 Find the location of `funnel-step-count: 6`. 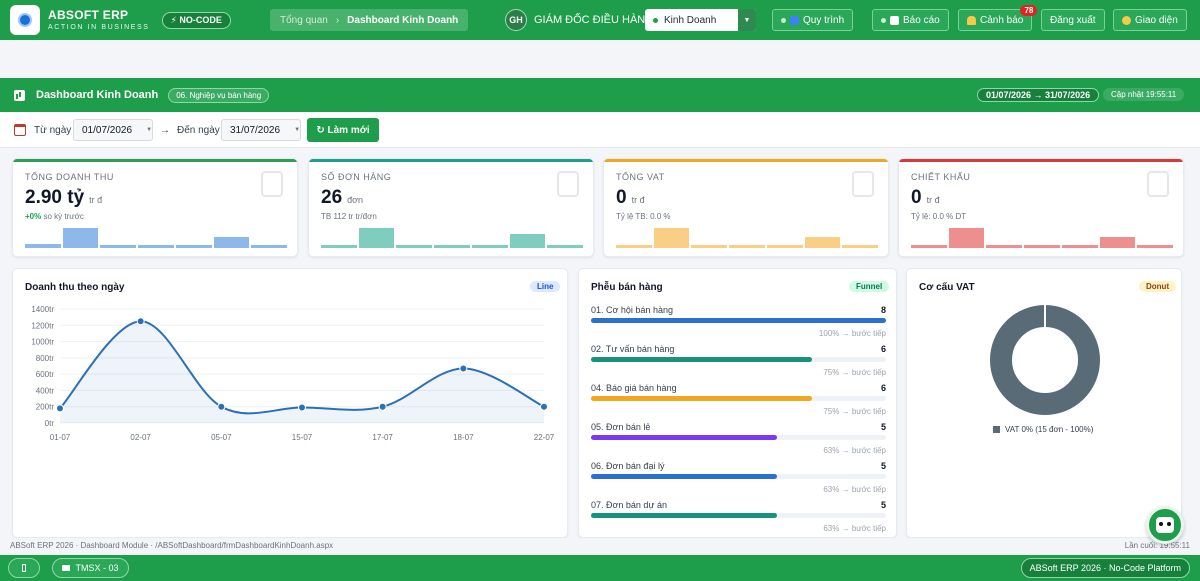

funnel-step-count: 6 is located at coordinates (883, 349).